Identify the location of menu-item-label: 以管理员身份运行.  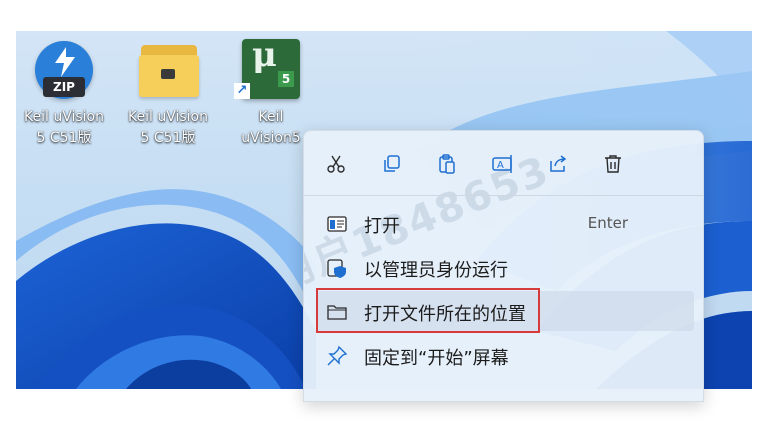
(436, 270).